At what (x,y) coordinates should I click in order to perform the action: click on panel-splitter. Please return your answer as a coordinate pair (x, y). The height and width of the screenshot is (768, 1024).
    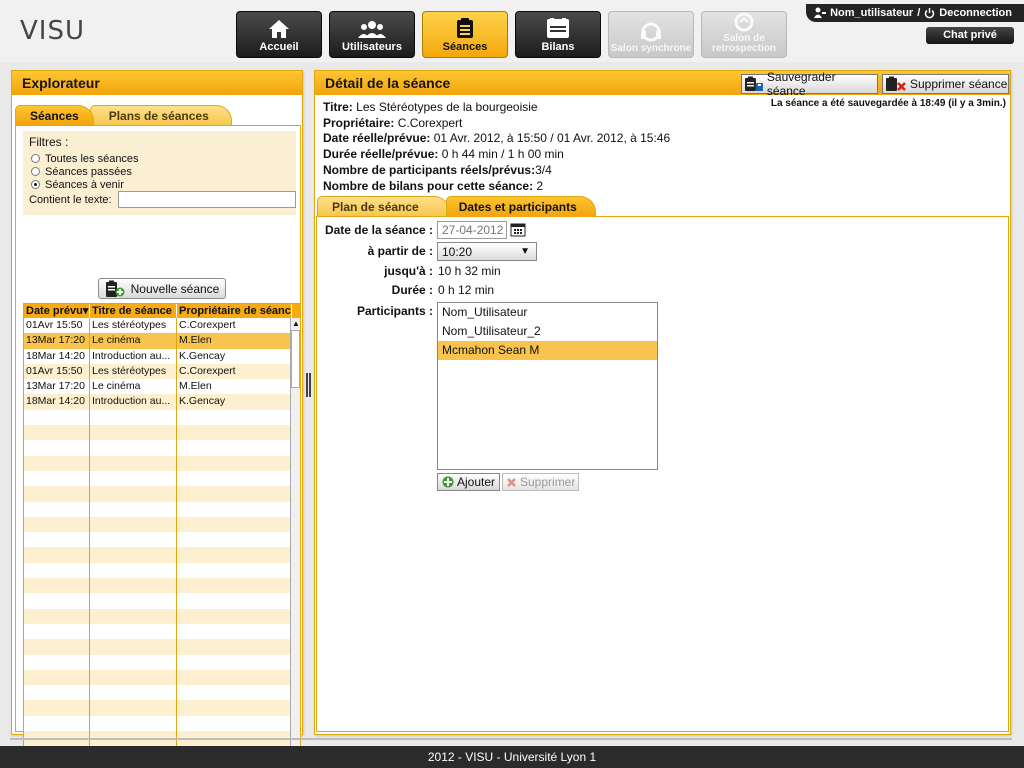
    Looking at the image, I should click on (308, 385).